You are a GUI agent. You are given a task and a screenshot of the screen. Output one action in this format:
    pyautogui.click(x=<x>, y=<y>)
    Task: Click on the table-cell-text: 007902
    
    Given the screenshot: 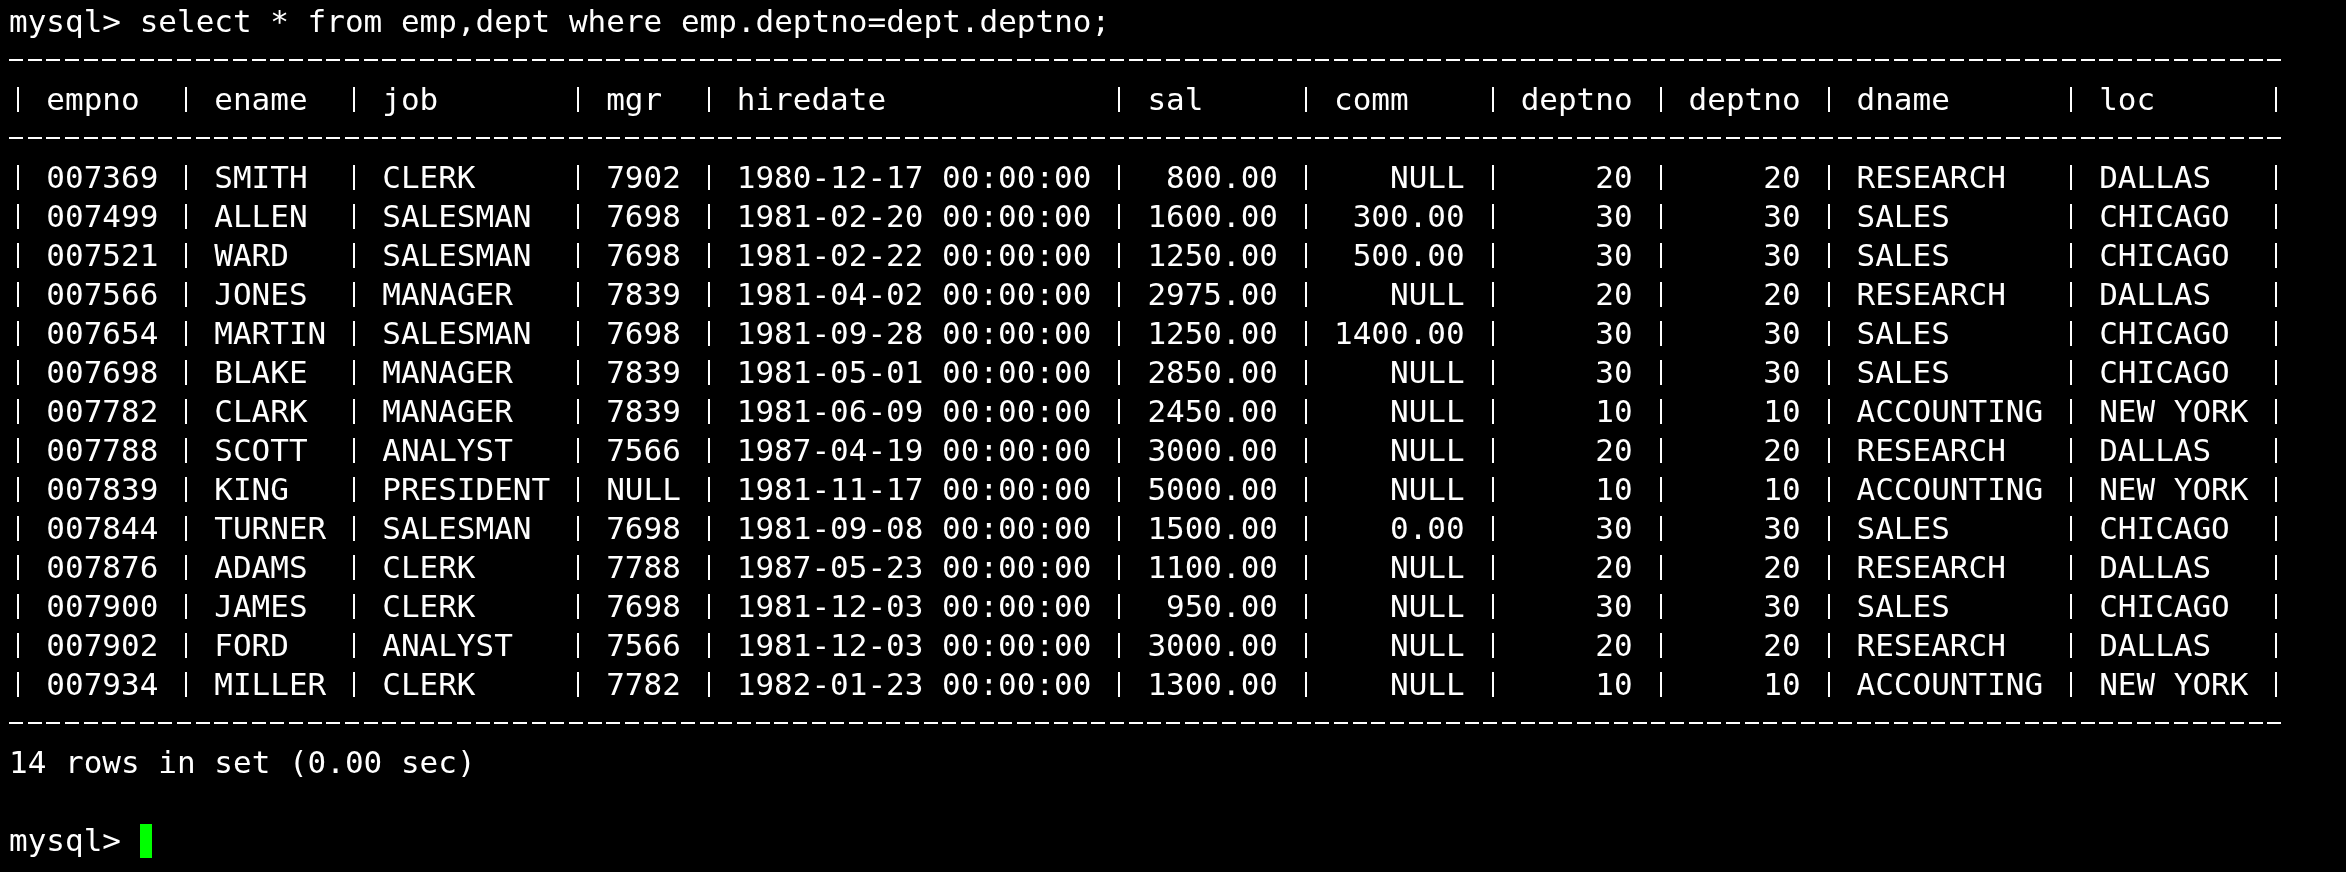 What is the action you would take?
    pyautogui.click(x=102, y=645)
    